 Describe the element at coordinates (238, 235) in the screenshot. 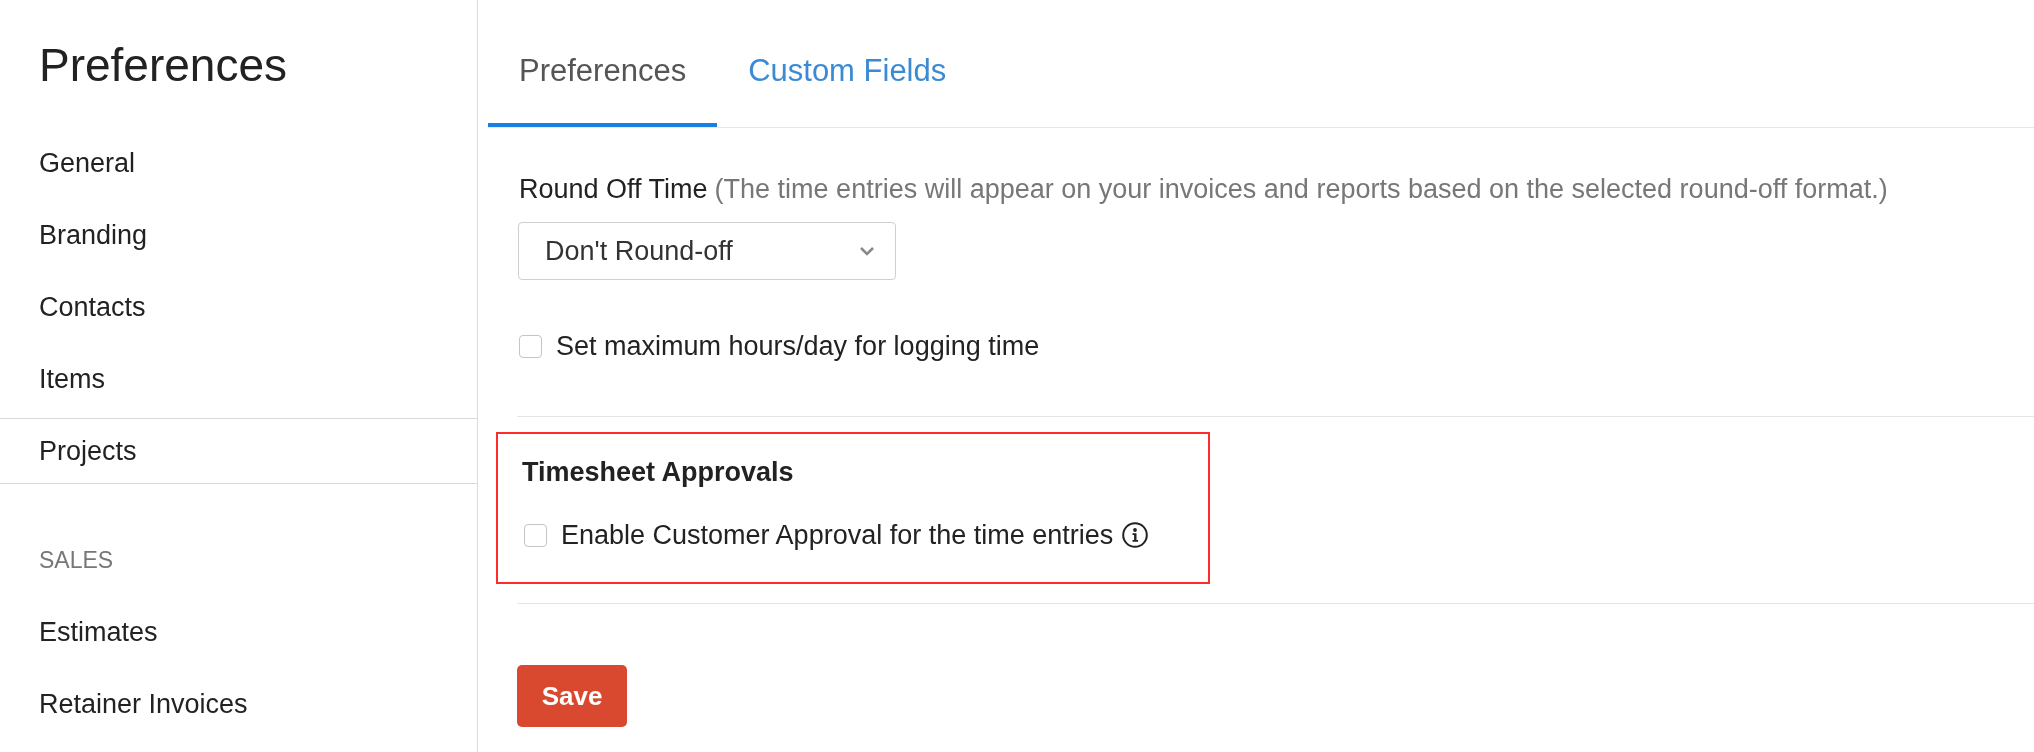

I see `sidebar-item: Branding` at that location.